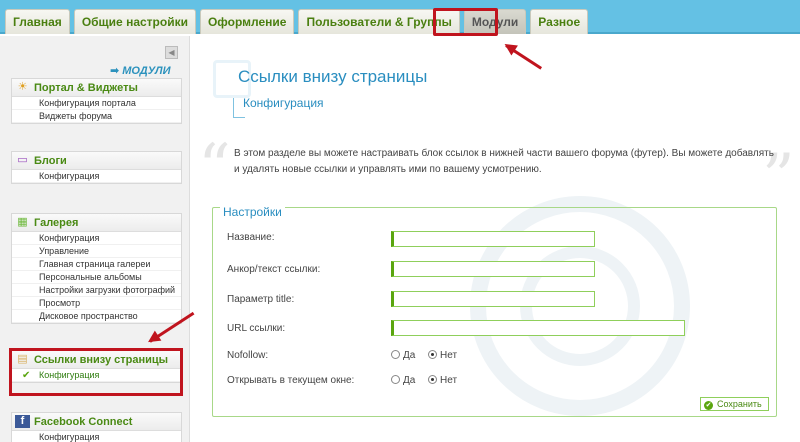  Describe the element at coordinates (96, 264) in the screenshot. I see `sidebar-item-gallery-home: Главная страница галереи` at that location.